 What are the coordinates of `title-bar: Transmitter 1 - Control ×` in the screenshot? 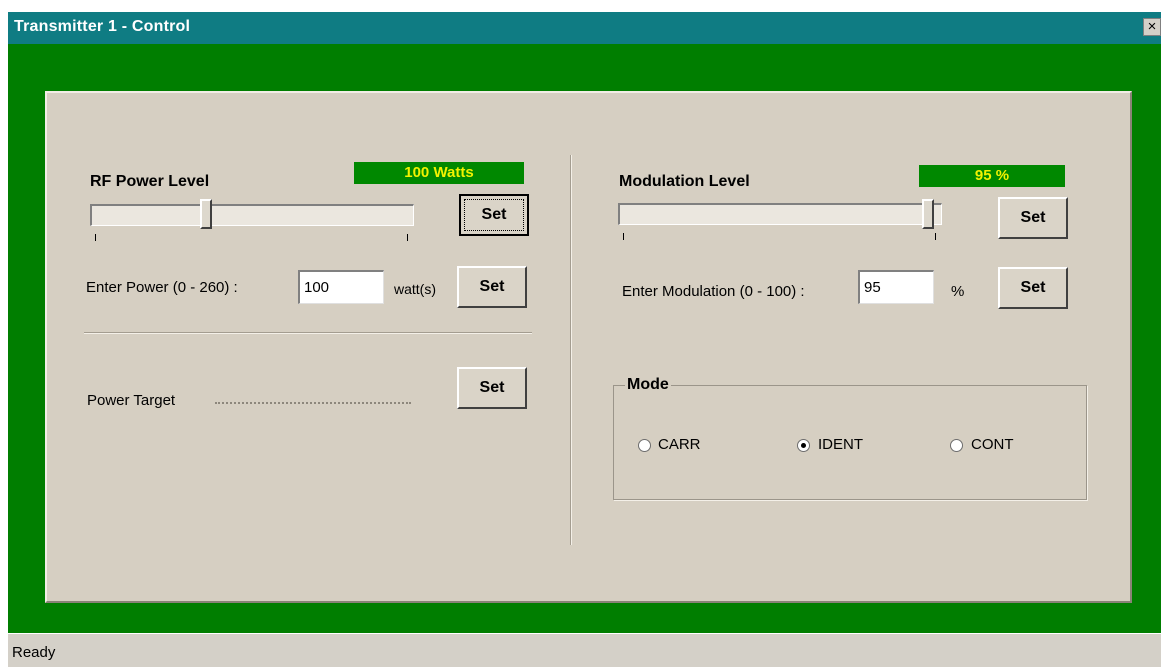 It's located at (584, 28).